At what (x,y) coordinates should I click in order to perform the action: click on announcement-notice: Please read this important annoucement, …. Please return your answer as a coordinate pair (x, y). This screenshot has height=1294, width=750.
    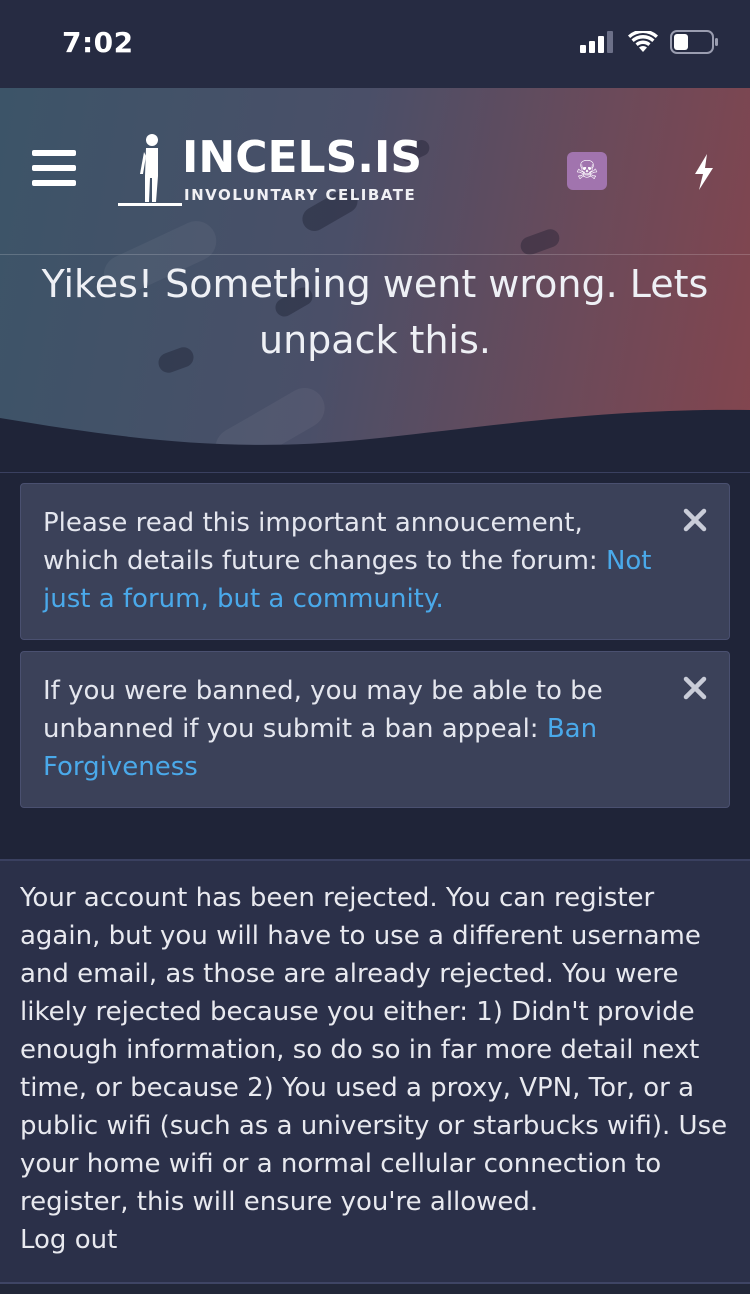
    Looking at the image, I should click on (375, 561).